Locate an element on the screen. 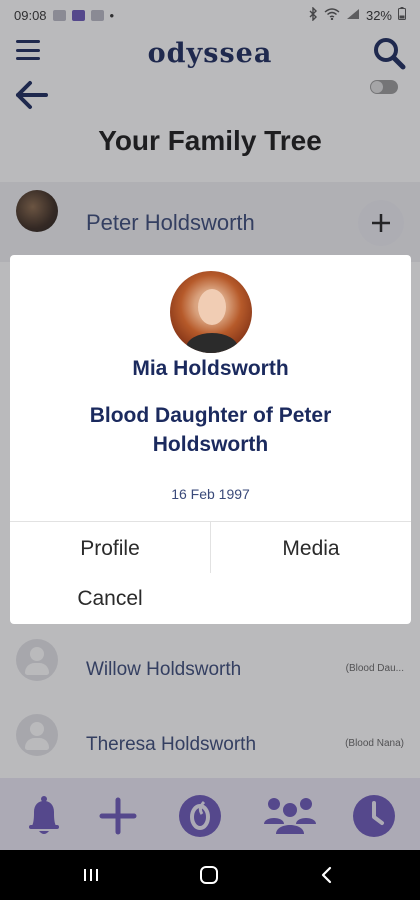  home-button is located at coordinates (209, 875).